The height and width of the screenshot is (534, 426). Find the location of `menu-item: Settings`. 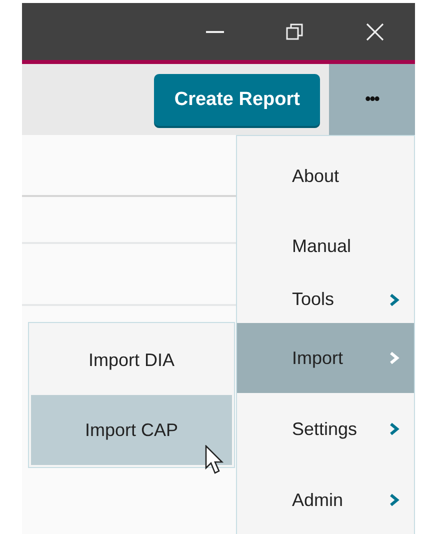

menu-item: Settings is located at coordinates (325, 429).